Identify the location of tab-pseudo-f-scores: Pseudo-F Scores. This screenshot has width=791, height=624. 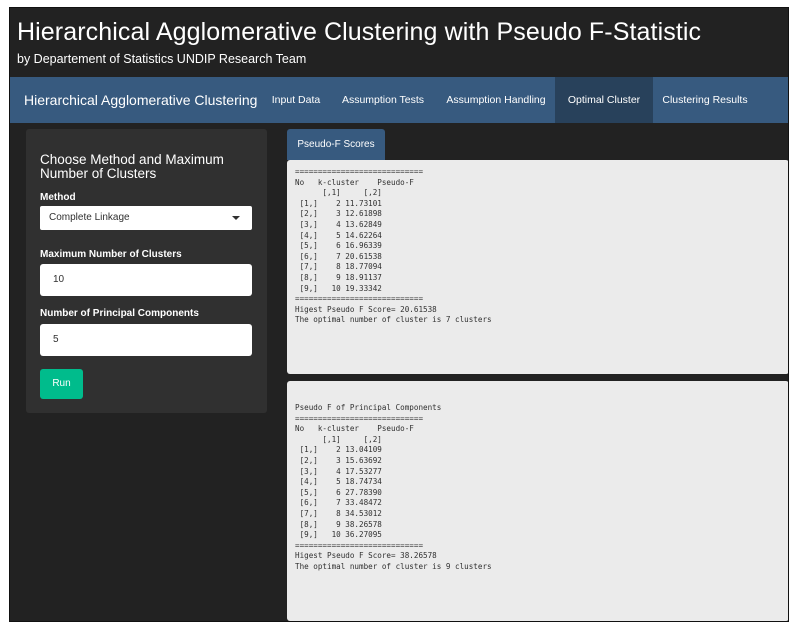
(336, 144).